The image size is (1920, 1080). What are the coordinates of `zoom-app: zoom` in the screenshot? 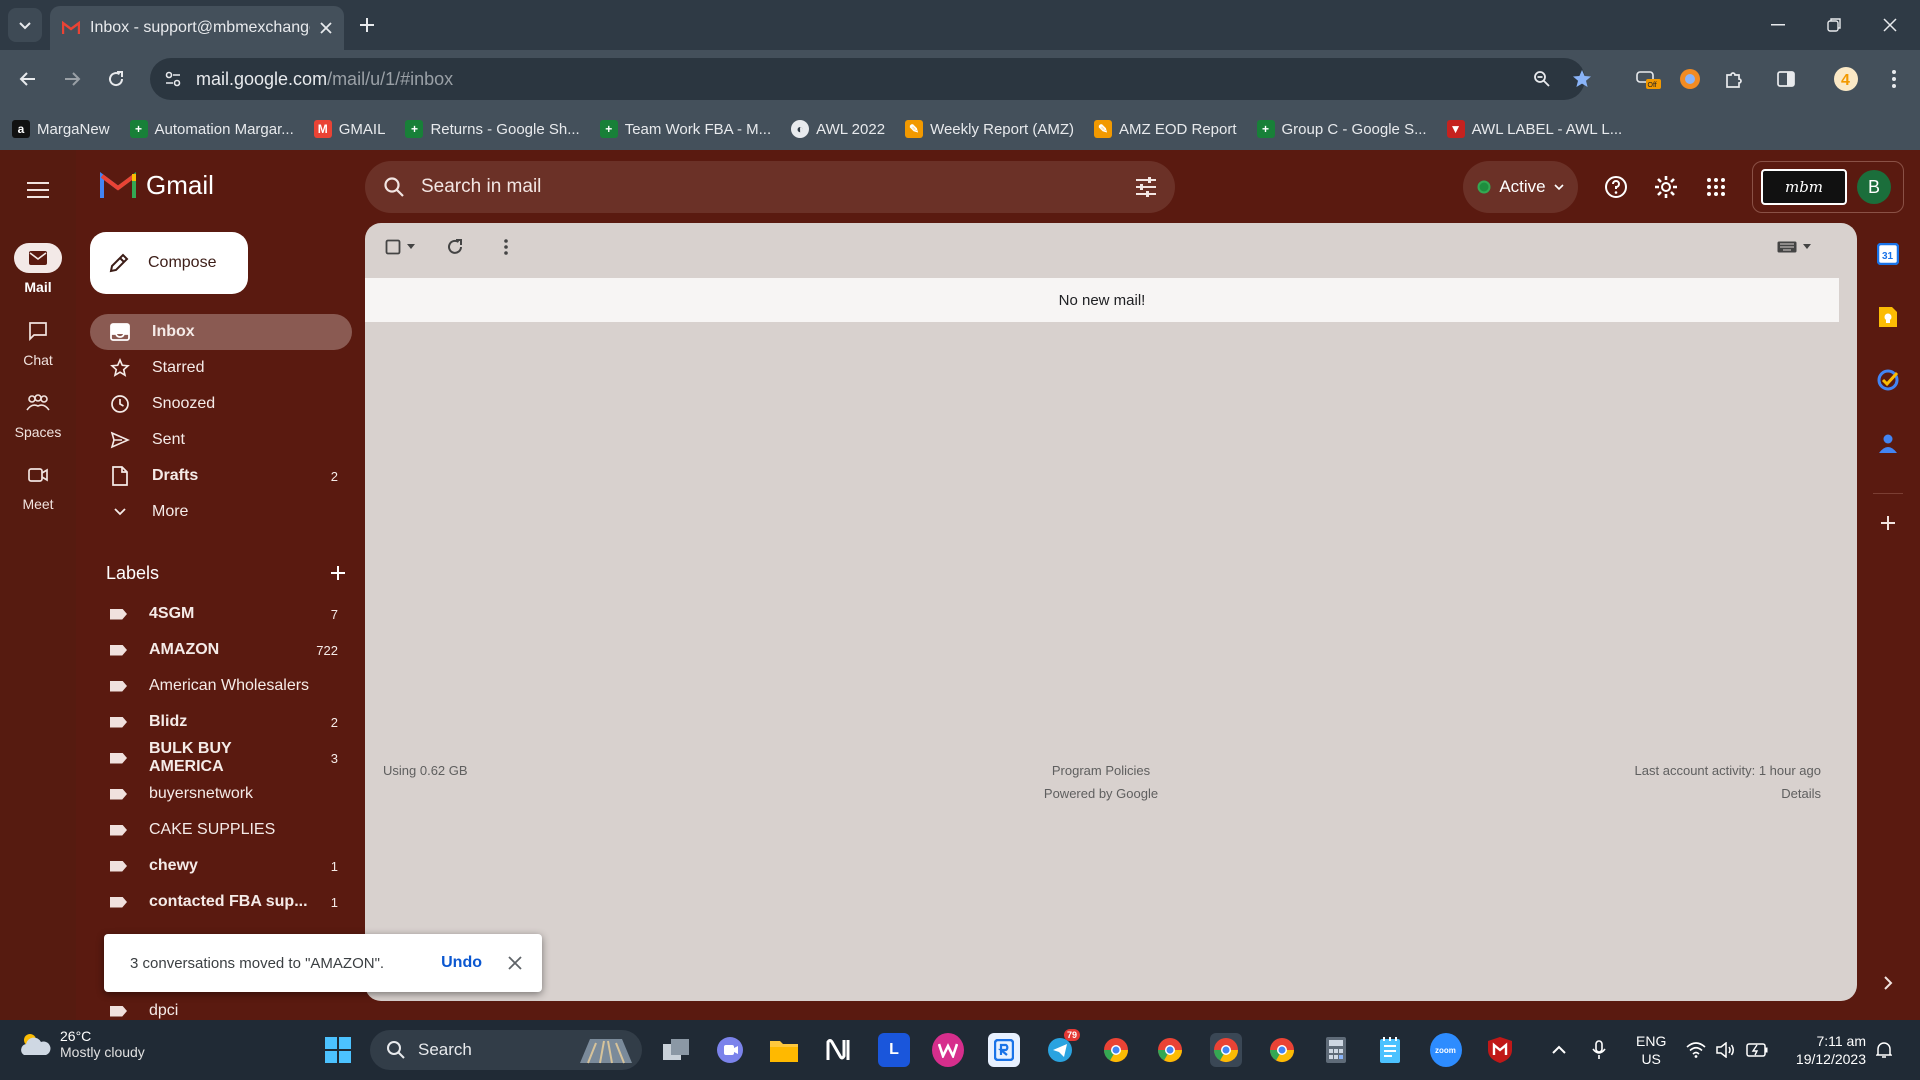 It's located at (1446, 1050).